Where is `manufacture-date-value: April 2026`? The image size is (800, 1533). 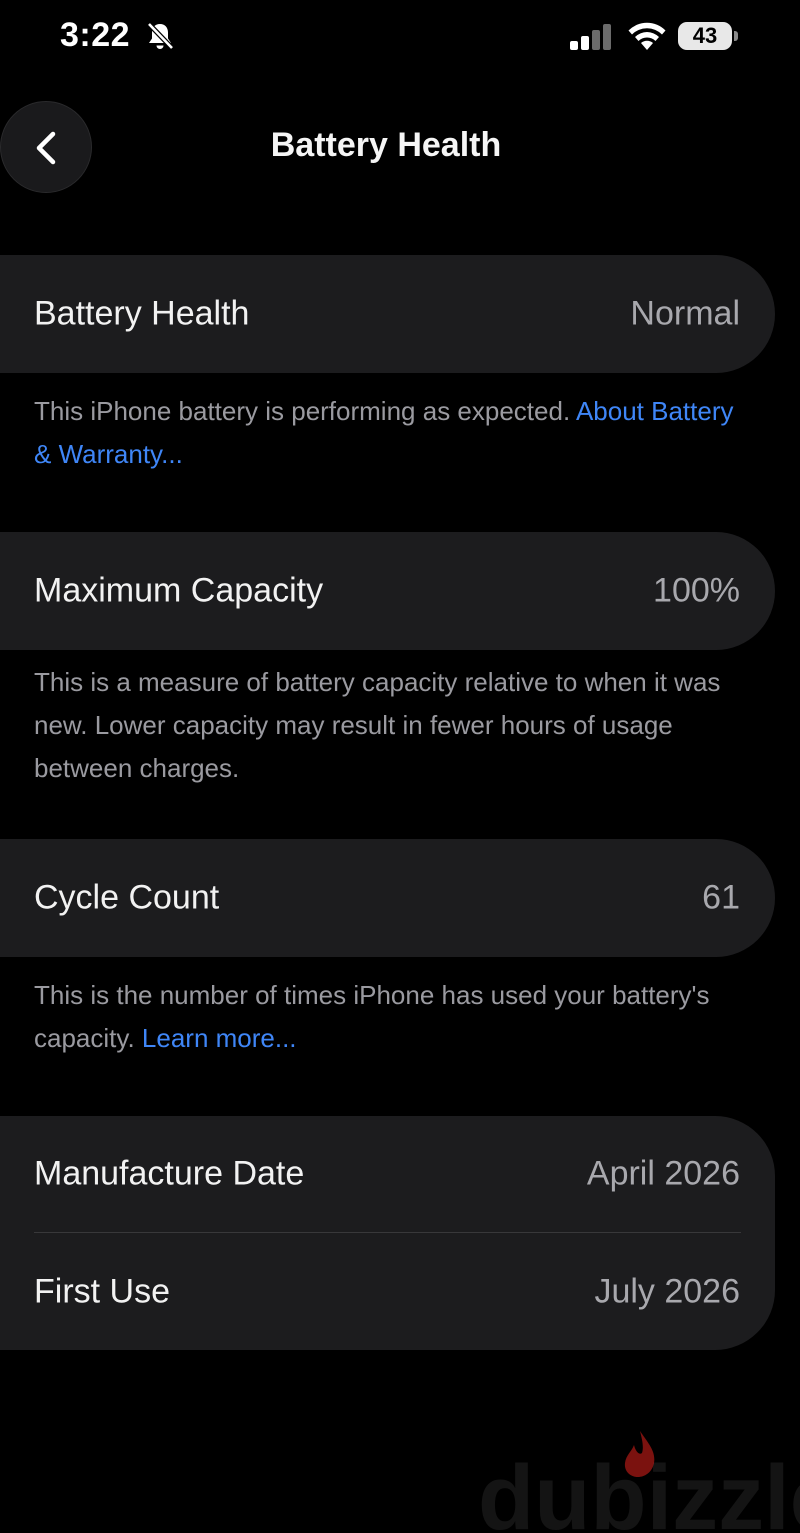
manufacture-date-value: April 2026 is located at coordinates (663, 1173).